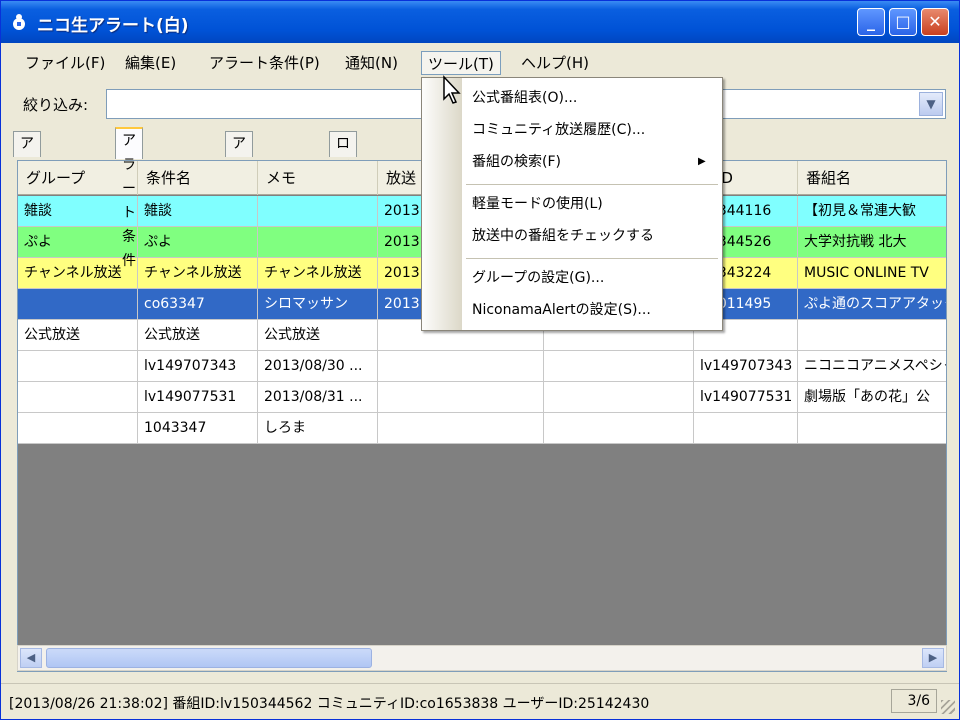 The image size is (960, 720). What do you see at coordinates (19, 22) in the screenshot?
I see `alert-app-icon` at bounding box center [19, 22].